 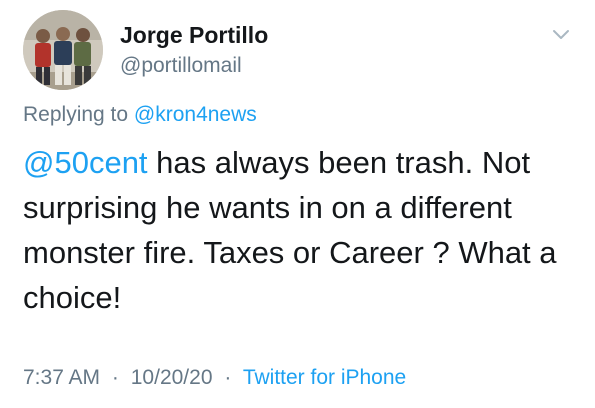 I want to click on tweet-meta: 7:37 AM · 10/20/20 · Twitter for iPhone, so click(x=214, y=378).